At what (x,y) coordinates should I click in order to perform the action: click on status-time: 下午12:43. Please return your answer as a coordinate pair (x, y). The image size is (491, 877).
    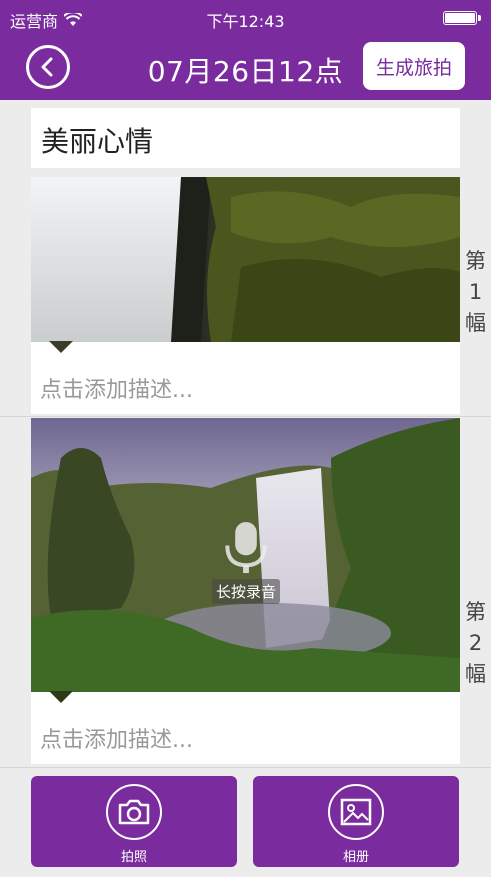
    Looking at the image, I should click on (245, 21).